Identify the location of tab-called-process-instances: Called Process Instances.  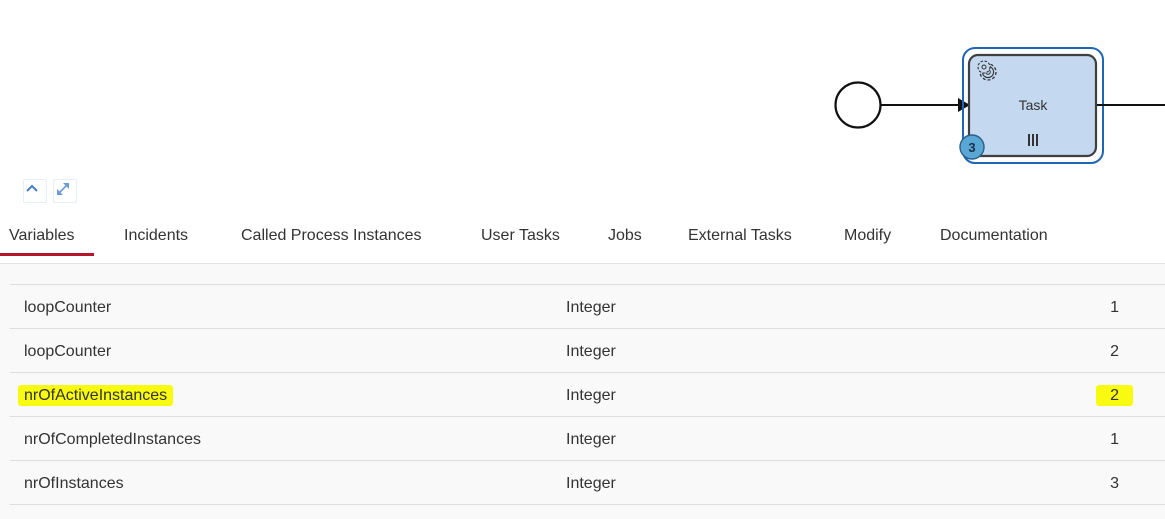
(331, 236).